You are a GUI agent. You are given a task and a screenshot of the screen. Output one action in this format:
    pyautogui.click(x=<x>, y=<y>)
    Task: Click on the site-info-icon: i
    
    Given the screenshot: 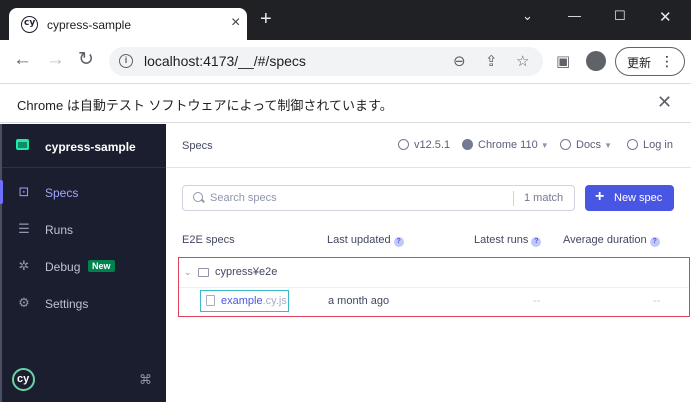 What is the action you would take?
    pyautogui.click(x=126, y=61)
    